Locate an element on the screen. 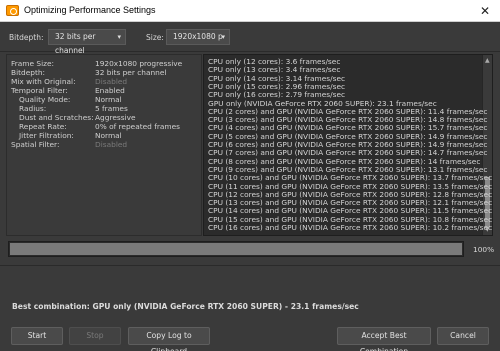 The width and height of the screenshot is (500, 351). window-title: Optimizing Performance Settings is located at coordinates (90, 10).